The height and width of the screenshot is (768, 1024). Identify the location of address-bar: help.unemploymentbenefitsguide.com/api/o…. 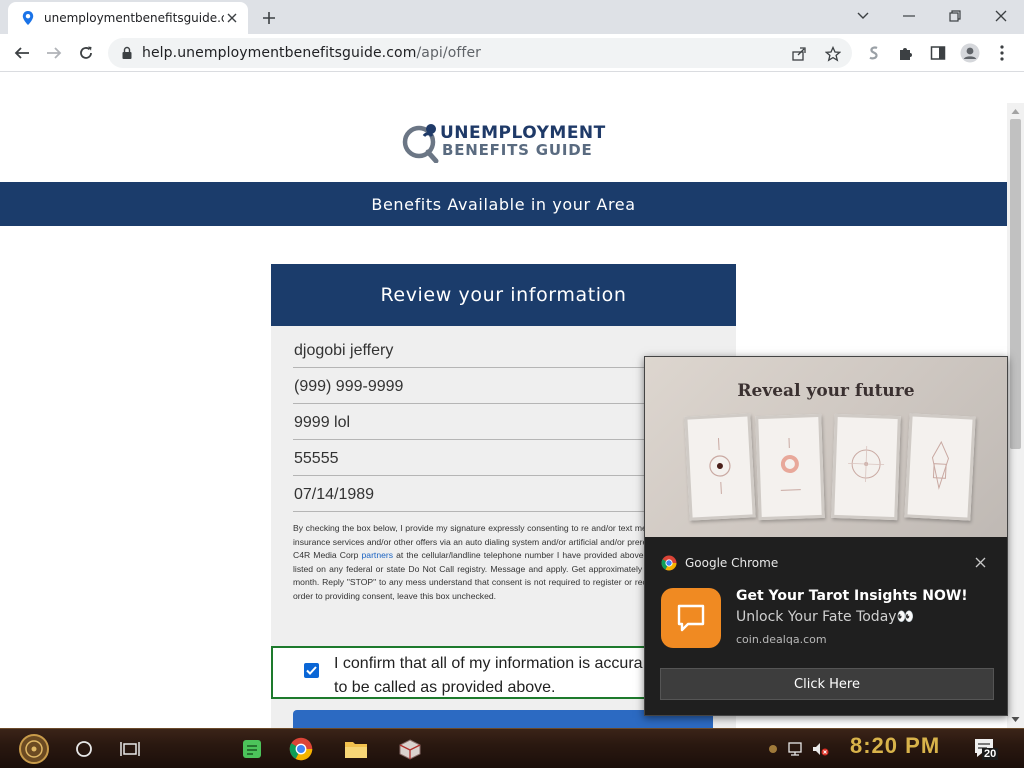
(480, 53).